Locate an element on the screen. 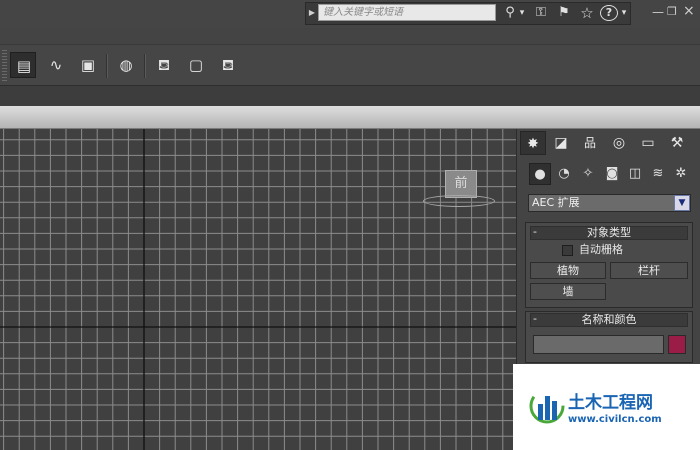 Image resolution: width=700 pixels, height=450 pixels. display-tab-icon: ▭ is located at coordinates (648, 143).